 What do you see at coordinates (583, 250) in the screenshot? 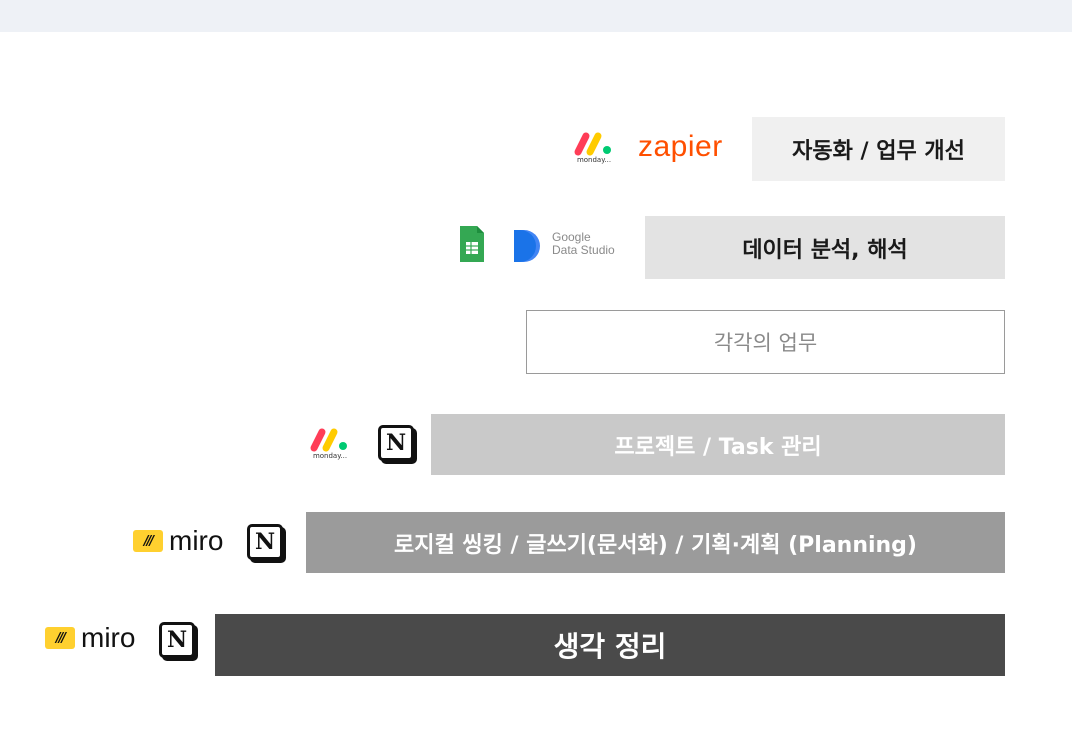
I see `google-data-studio-line2: Data Studio` at bounding box center [583, 250].